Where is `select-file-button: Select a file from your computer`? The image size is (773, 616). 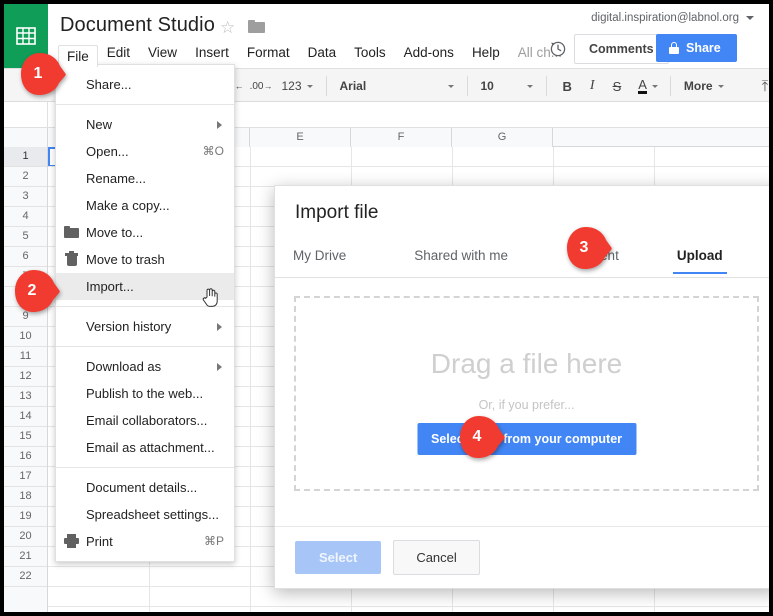 select-file-button: Select a file from your computer is located at coordinates (526, 439).